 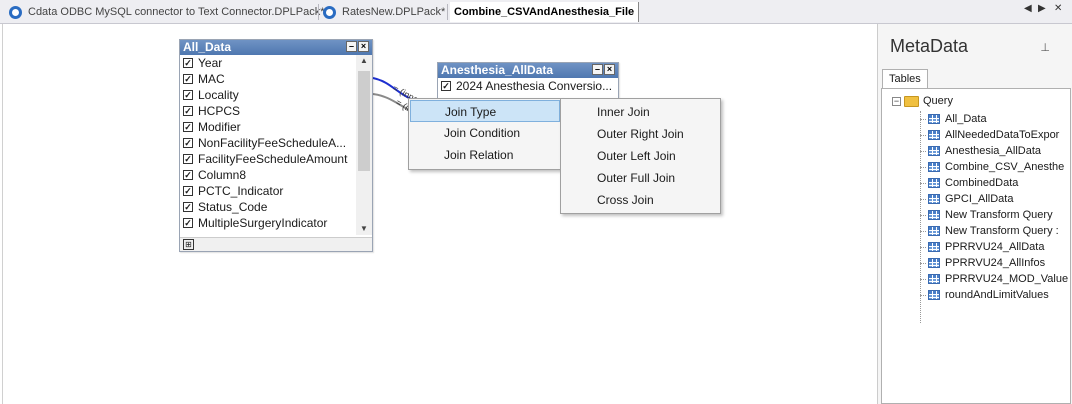 I want to click on link-context-menu: Join Type Join Condition Join Relation, so click(x=485, y=134).